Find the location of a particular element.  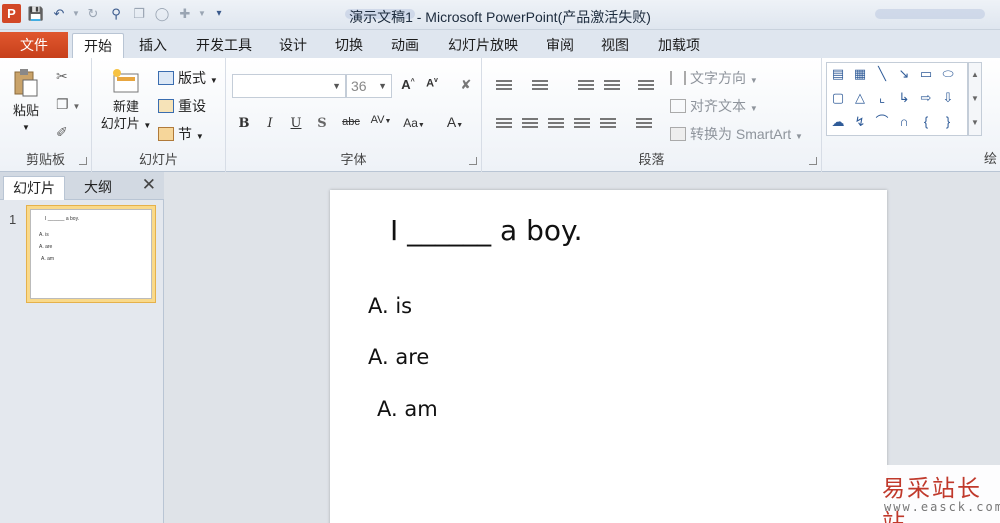

tab-home: 开始 is located at coordinates (98, 45).